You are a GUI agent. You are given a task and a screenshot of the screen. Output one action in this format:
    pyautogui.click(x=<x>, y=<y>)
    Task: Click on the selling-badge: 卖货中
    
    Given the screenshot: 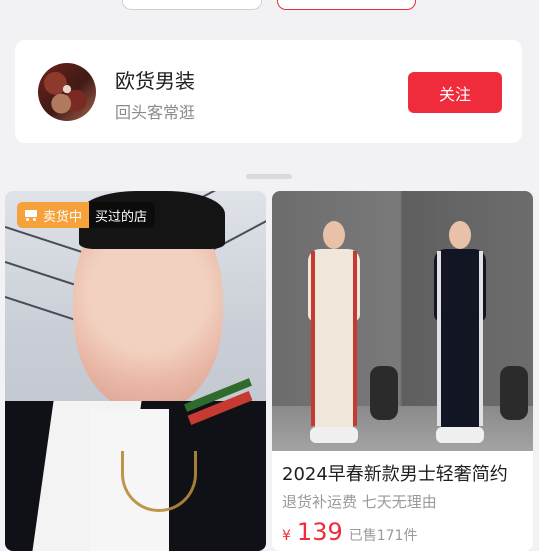 What is the action you would take?
    pyautogui.click(x=53, y=215)
    